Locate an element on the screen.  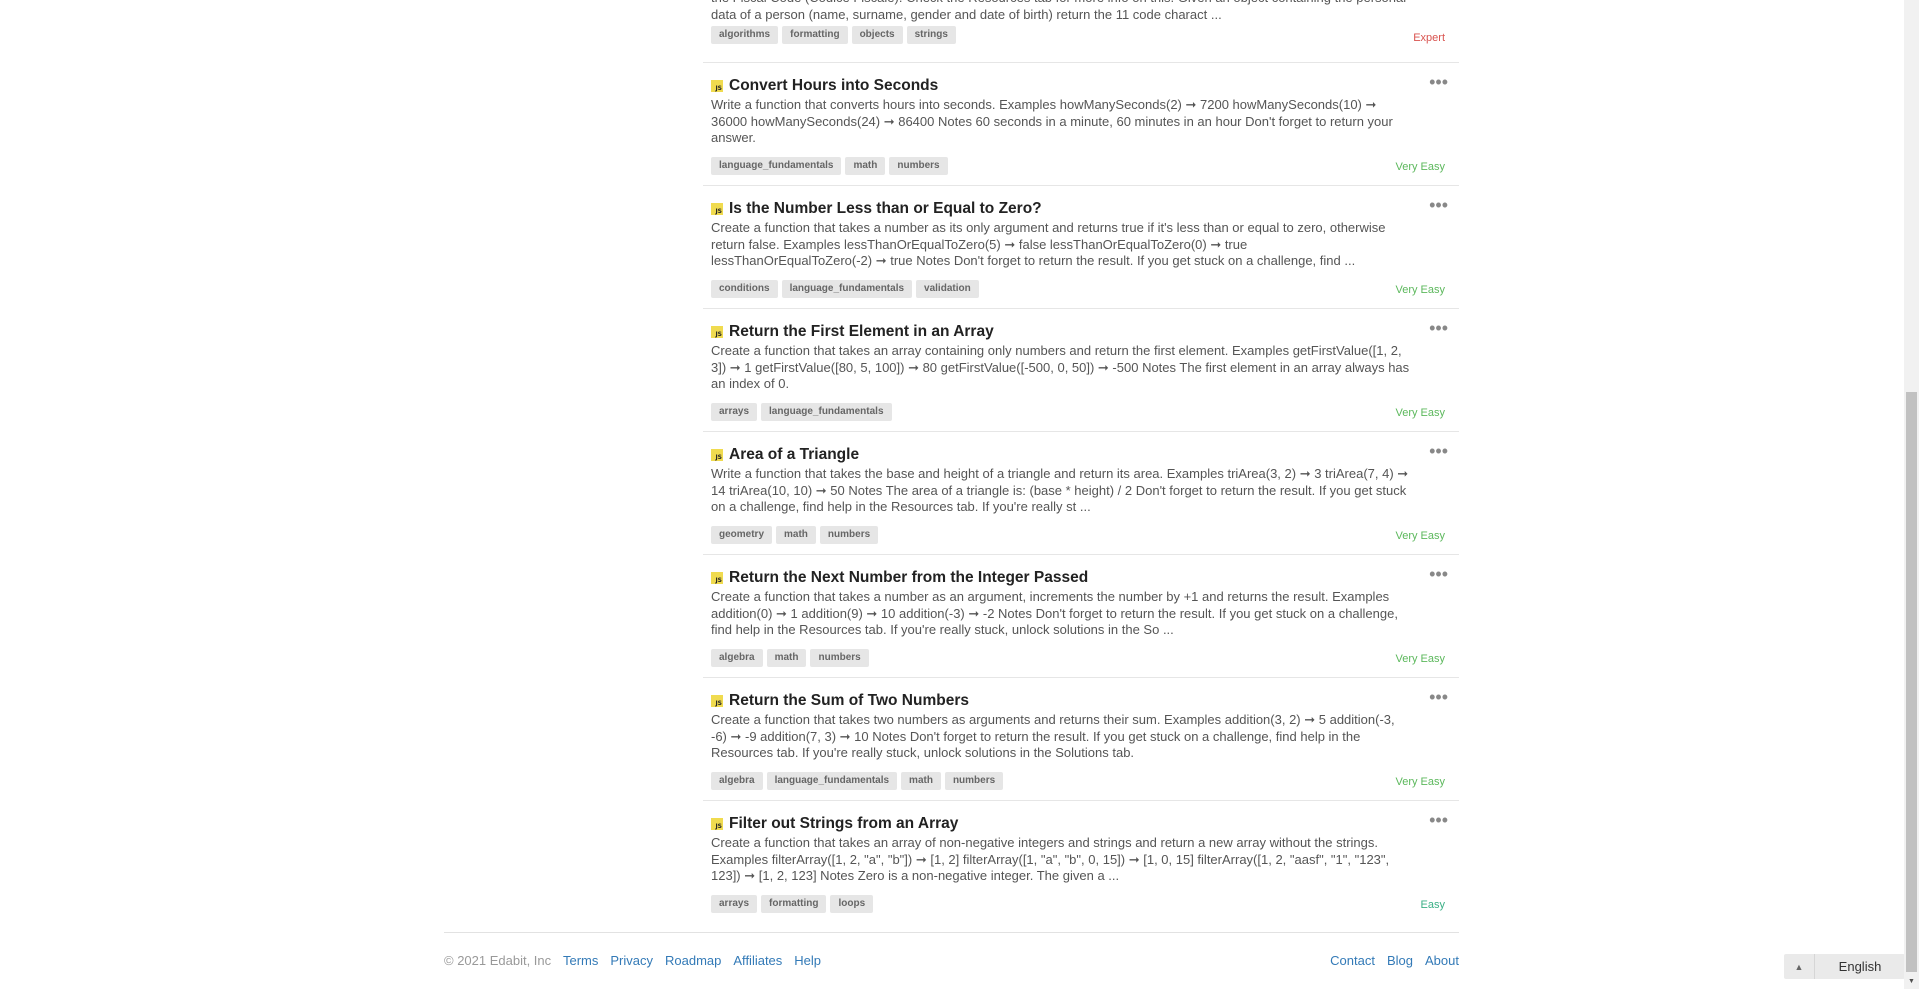
challenge-title-row: JS Area of a Triangle is located at coordinates (785, 455).